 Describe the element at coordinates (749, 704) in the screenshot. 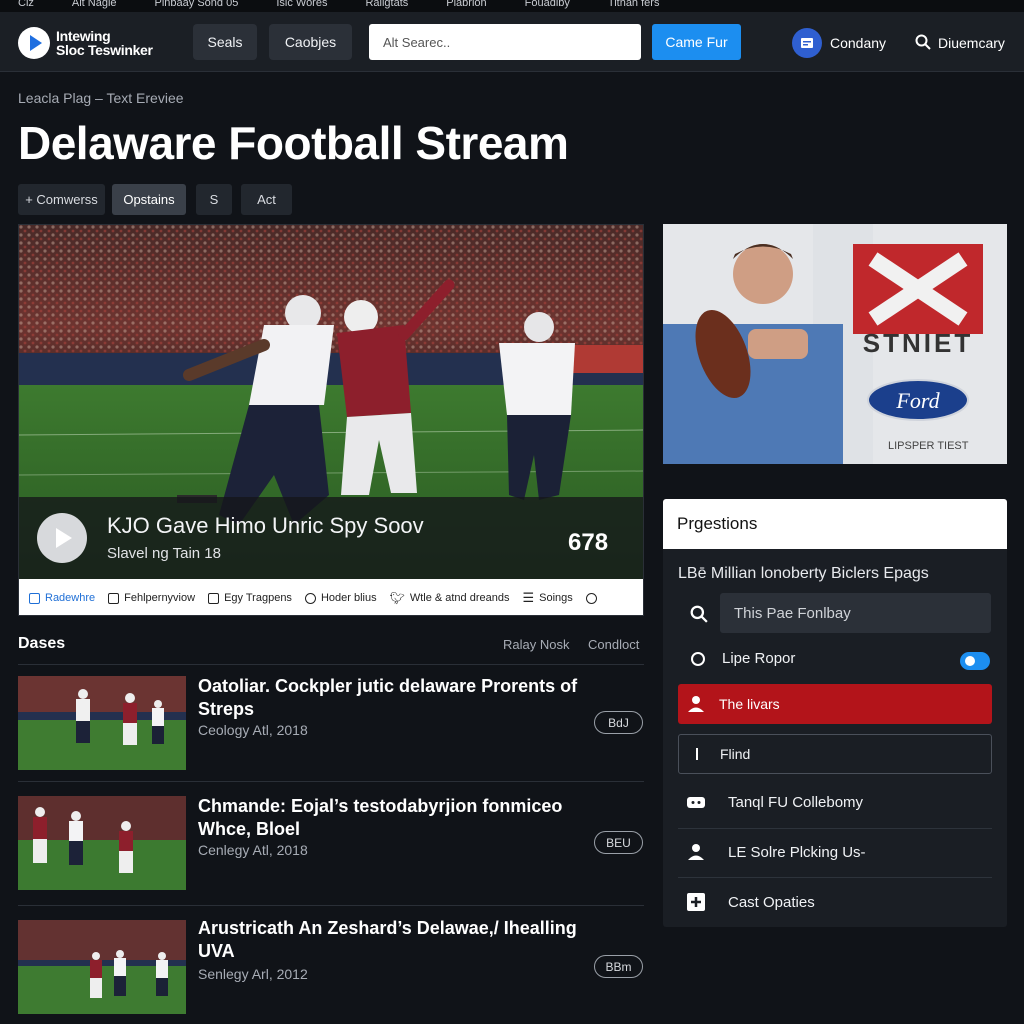

I see `panel-red-label: The livars` at that location.